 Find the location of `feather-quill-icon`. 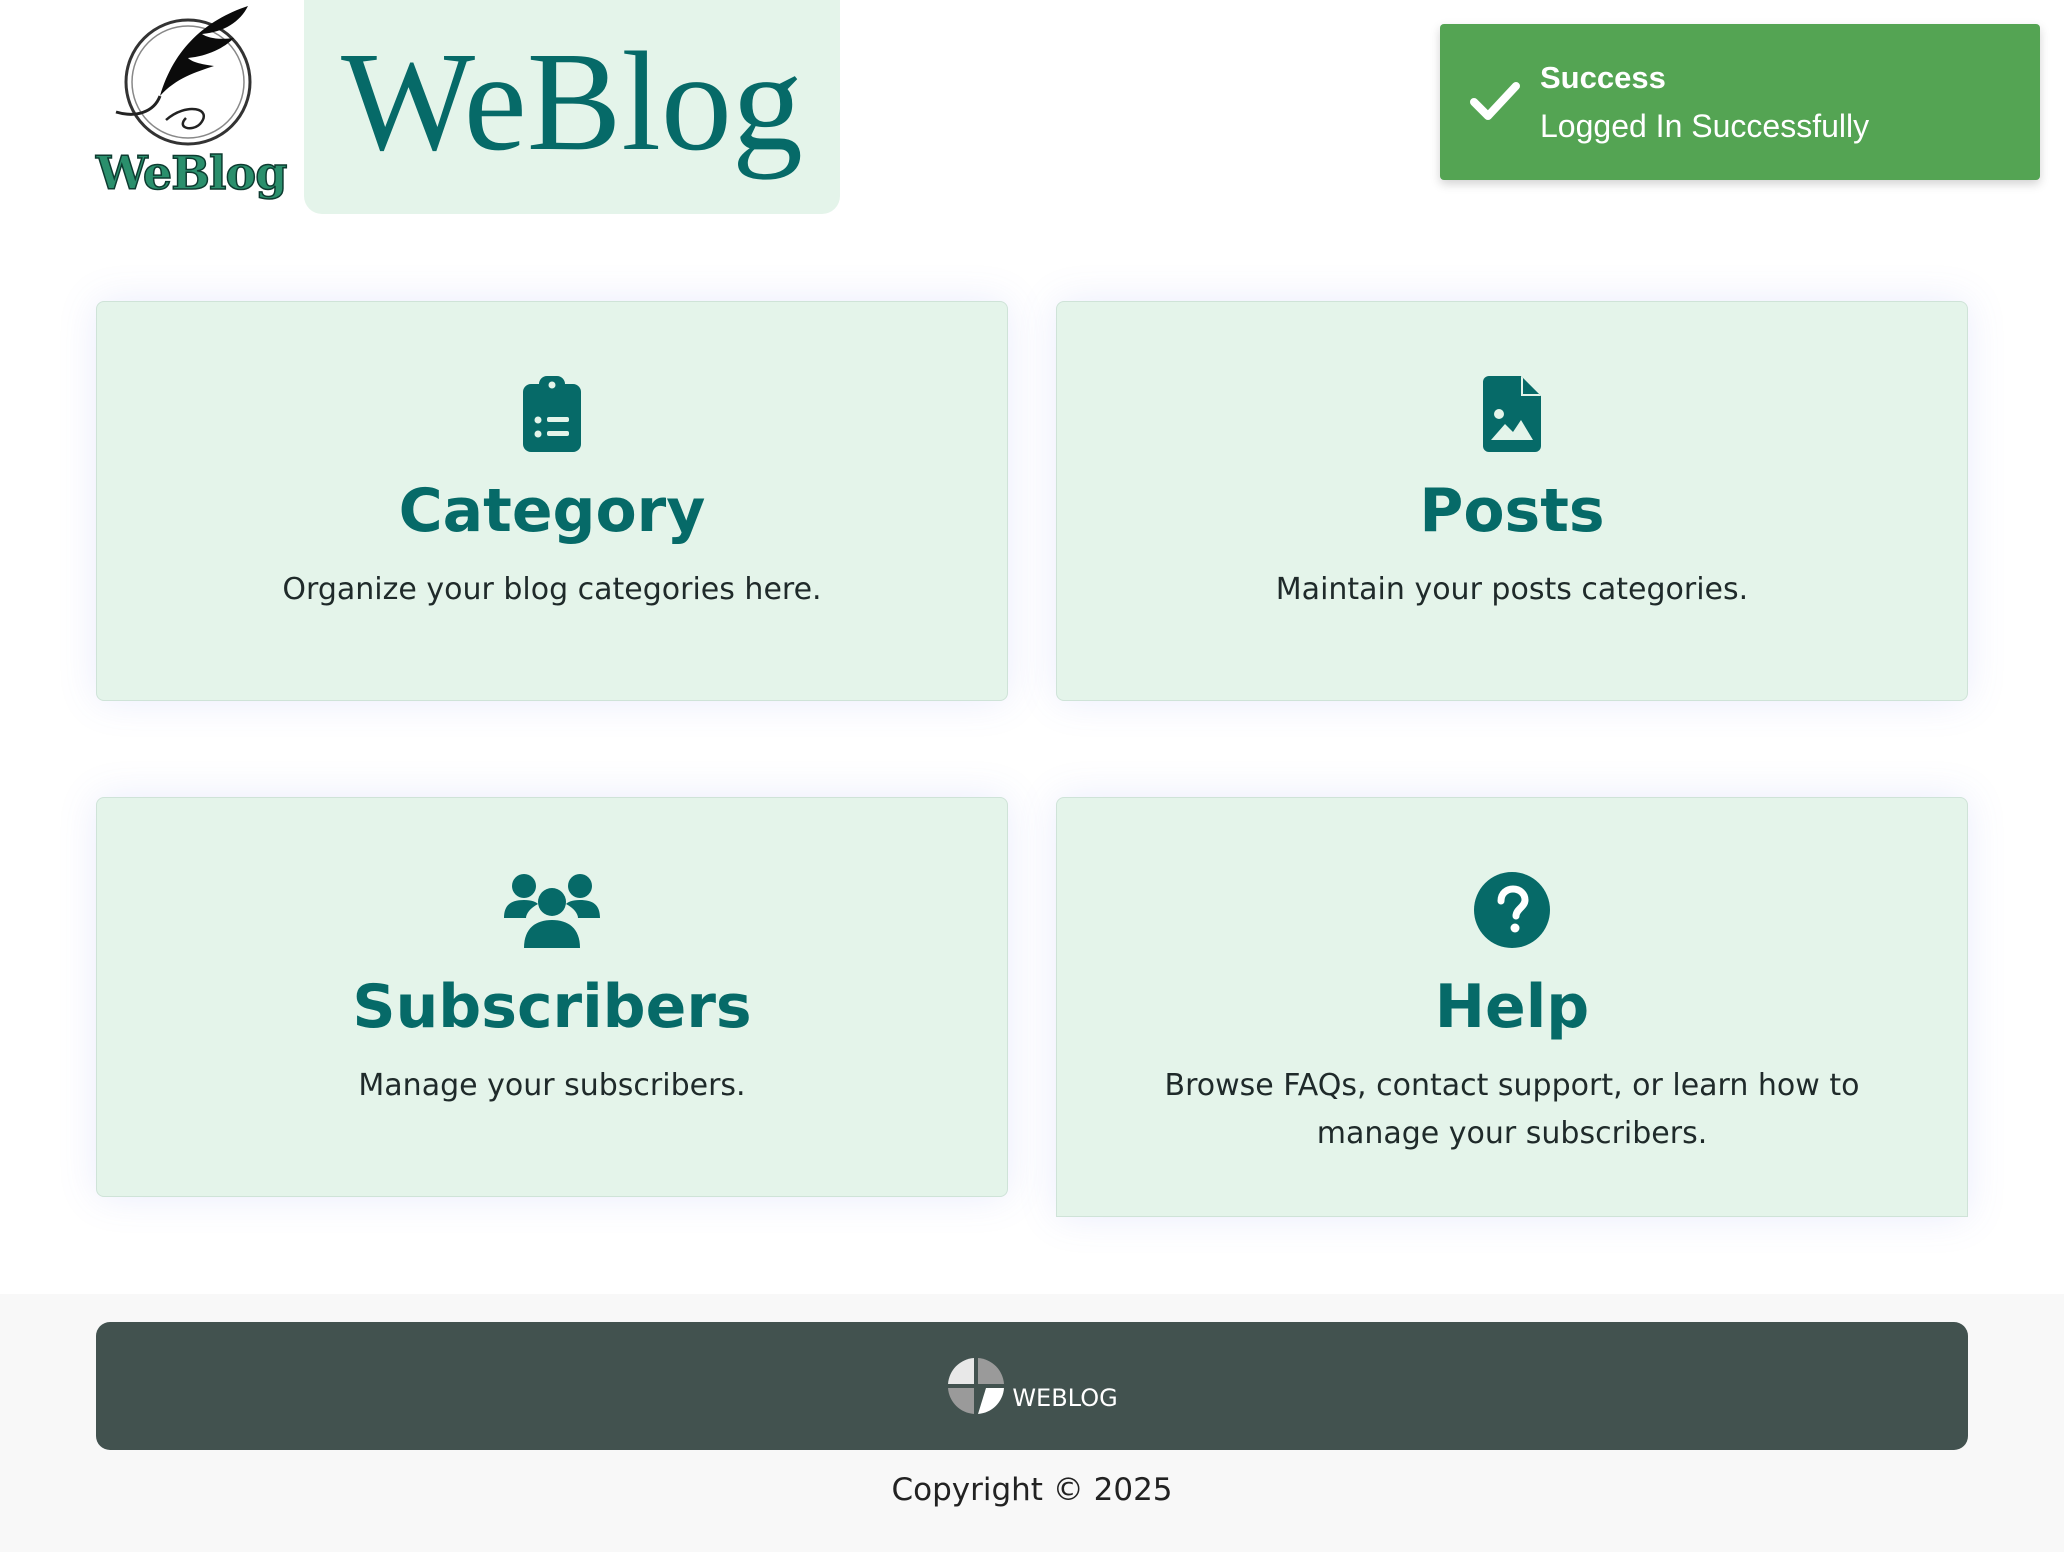

feather-quill-icon is located at coordinates (183, 76).